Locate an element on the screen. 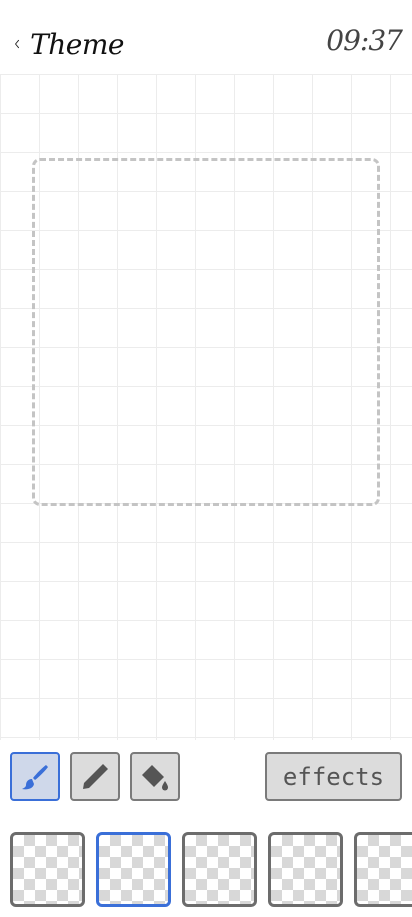  page-title: Theme is located at coordinates (77, 44).